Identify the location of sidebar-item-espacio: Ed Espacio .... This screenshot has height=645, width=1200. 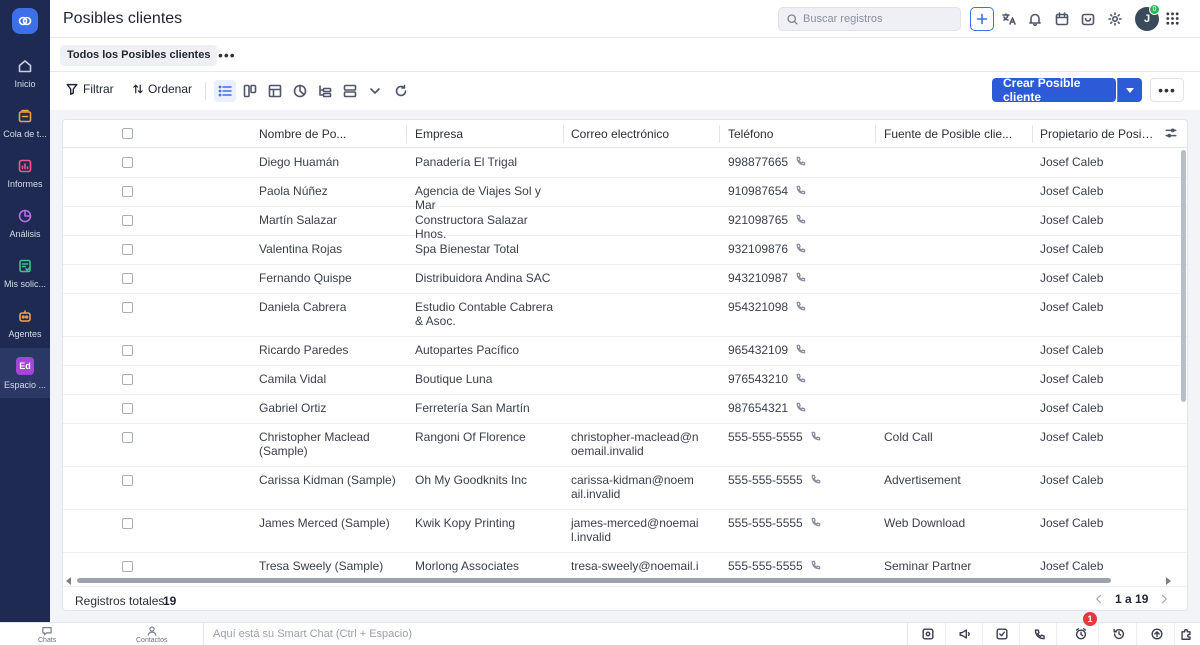
(25, 373).